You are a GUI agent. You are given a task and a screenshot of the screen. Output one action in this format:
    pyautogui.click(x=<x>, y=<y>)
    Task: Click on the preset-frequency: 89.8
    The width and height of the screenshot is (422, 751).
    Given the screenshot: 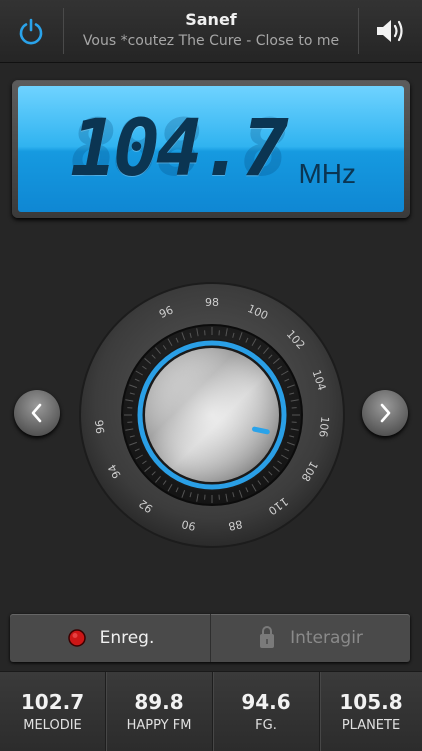 What is the action you would take?
    pyautogui.click(x=159, y=702)
    